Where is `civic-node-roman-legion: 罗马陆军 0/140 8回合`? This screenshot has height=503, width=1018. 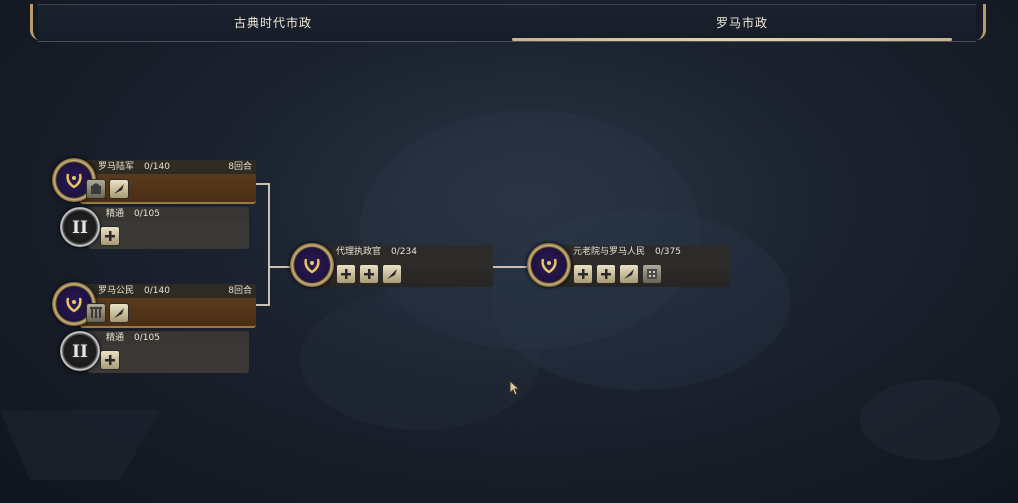
civic-node-roman-legion: 罗马陆军 0/140 8回合 is located at coordinates (154, 181).